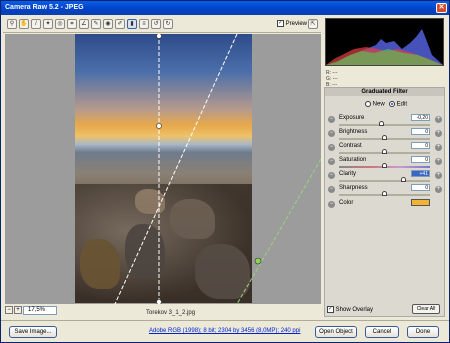  Describe the element at coordinates (159, 301) in the screenshot. I see `filter-pin-bottom` at that location.